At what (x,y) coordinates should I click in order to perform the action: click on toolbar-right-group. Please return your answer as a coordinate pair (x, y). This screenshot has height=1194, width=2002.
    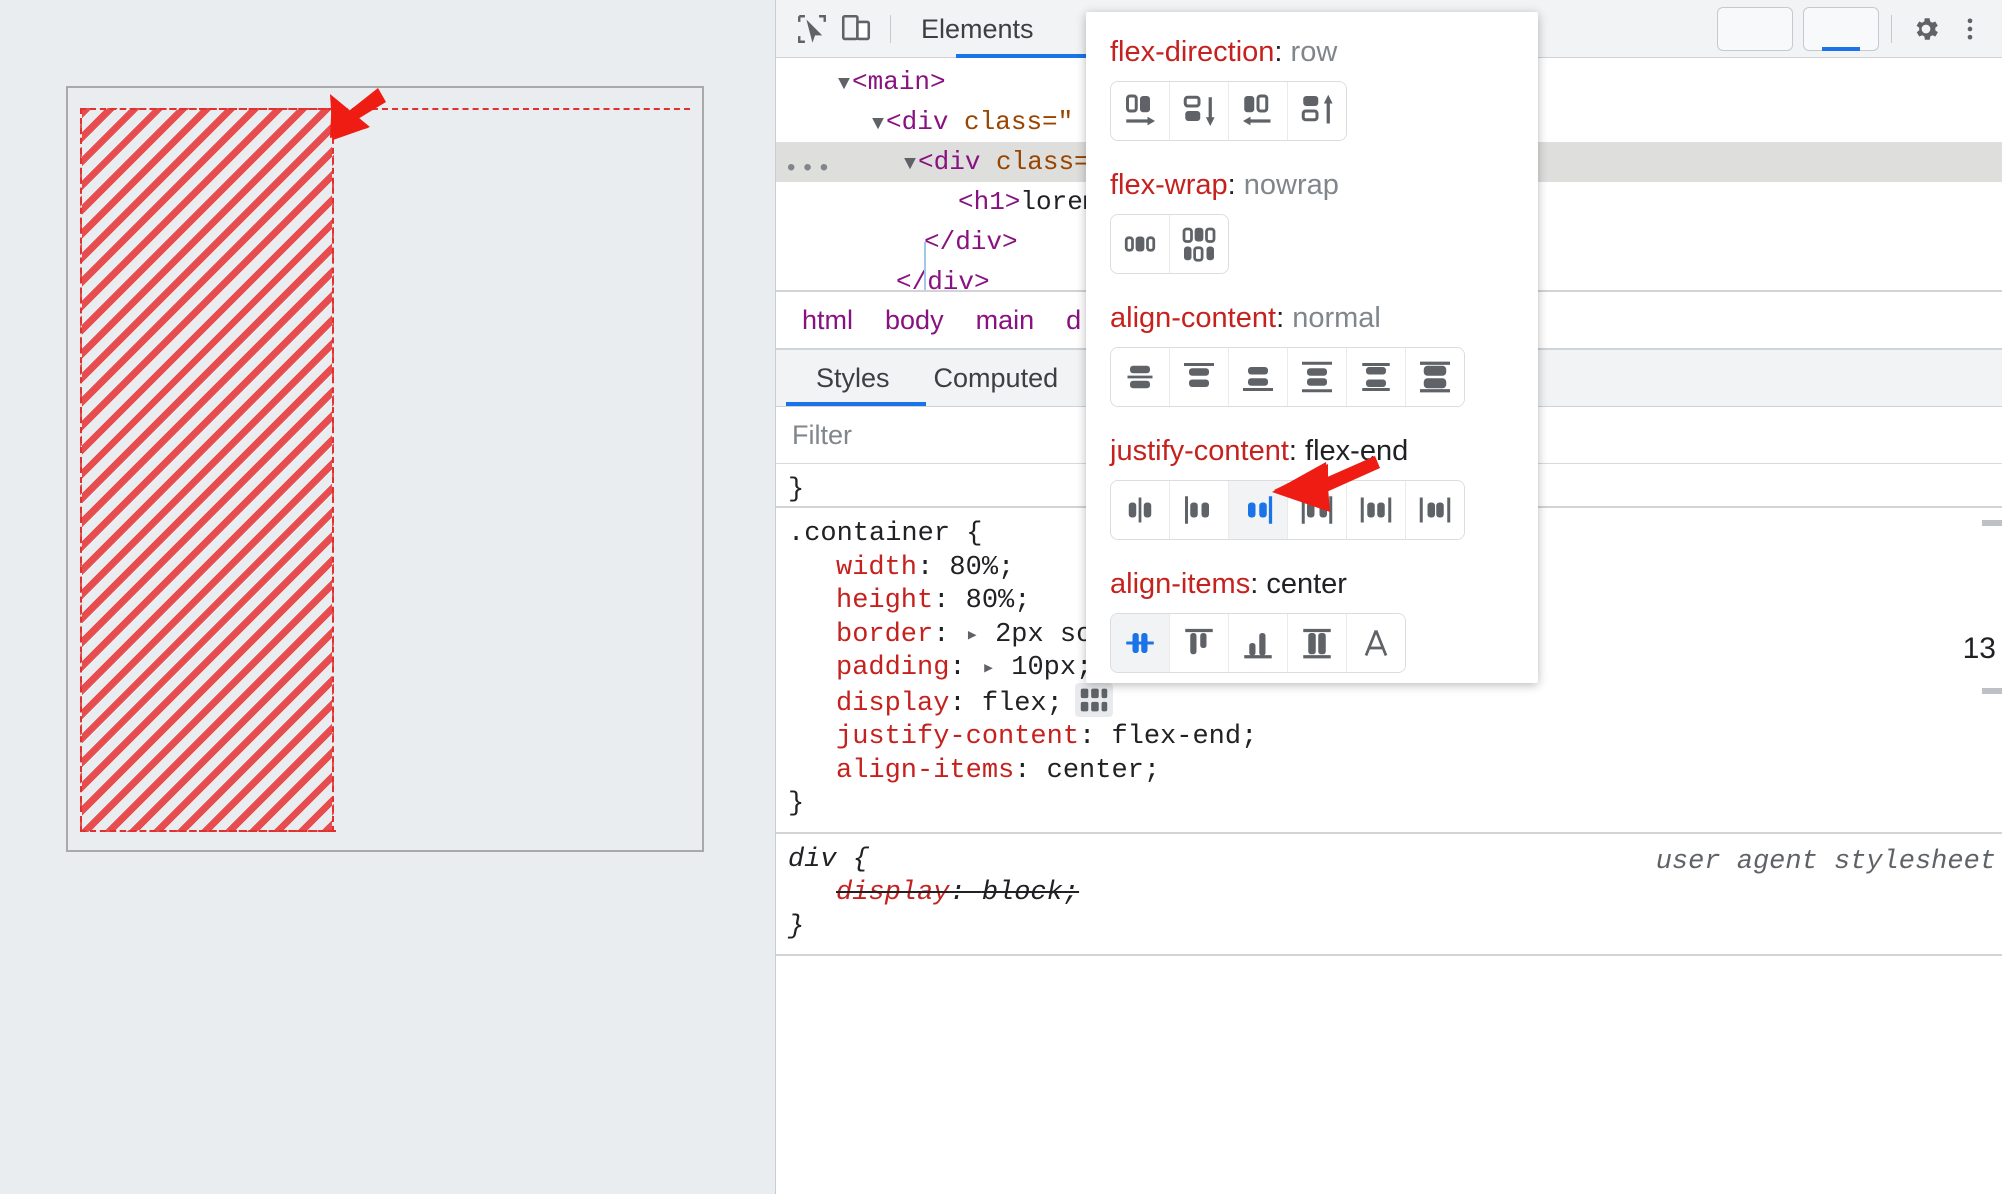
    Looking at the image, I should click on (1854, 28).